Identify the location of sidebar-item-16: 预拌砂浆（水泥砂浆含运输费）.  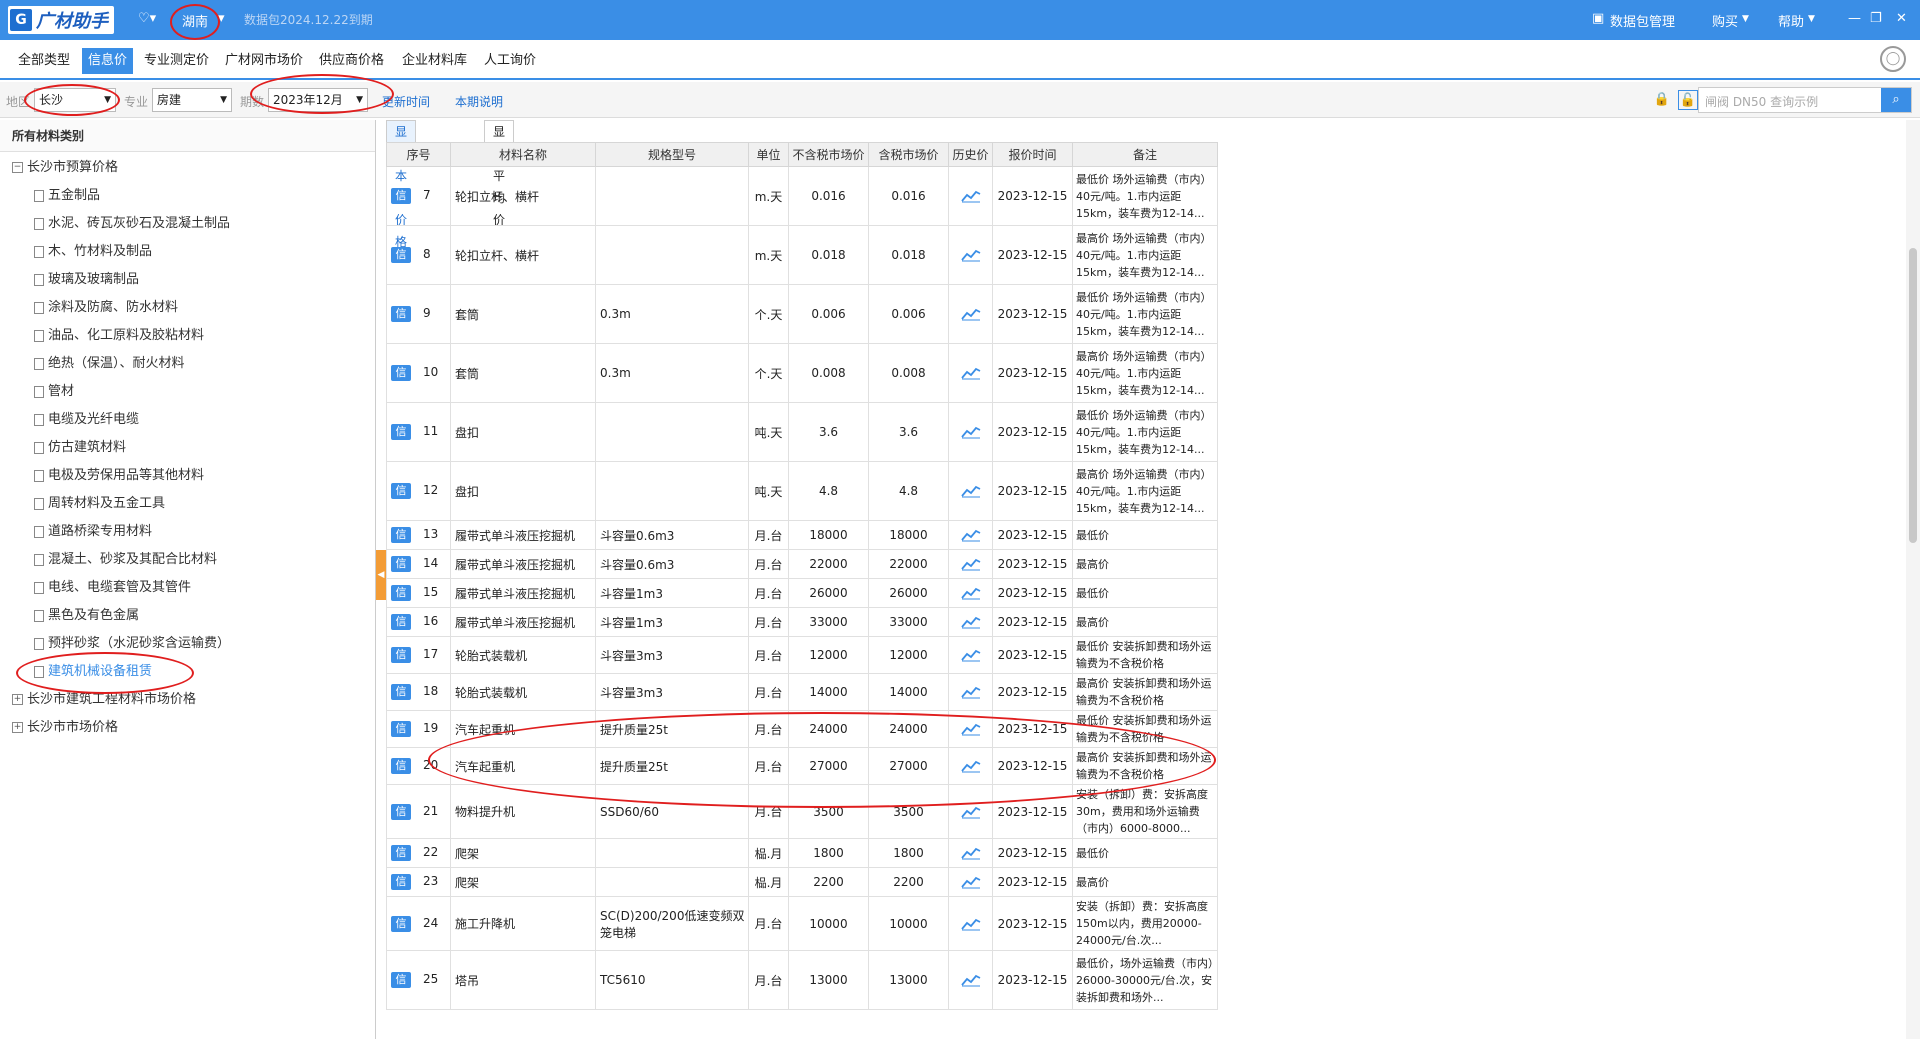
(187, 644).